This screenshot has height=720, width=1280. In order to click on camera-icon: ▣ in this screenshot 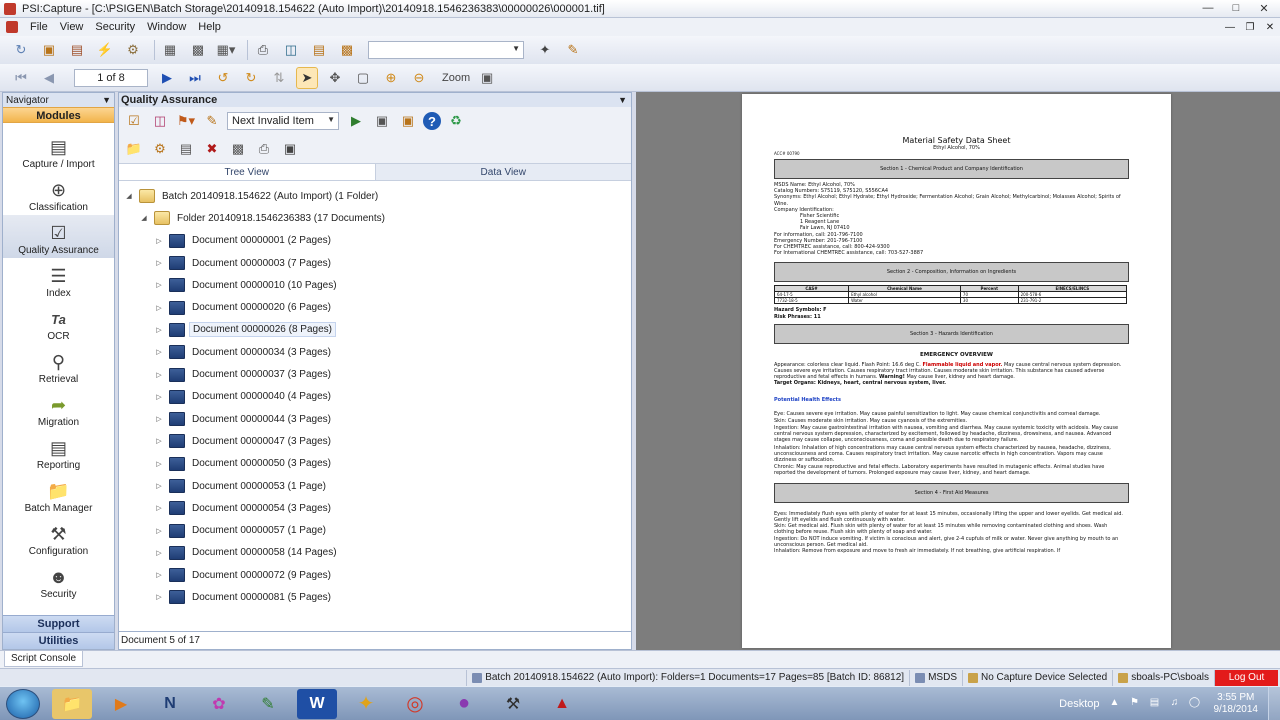, I will do `click(382, 121)`.